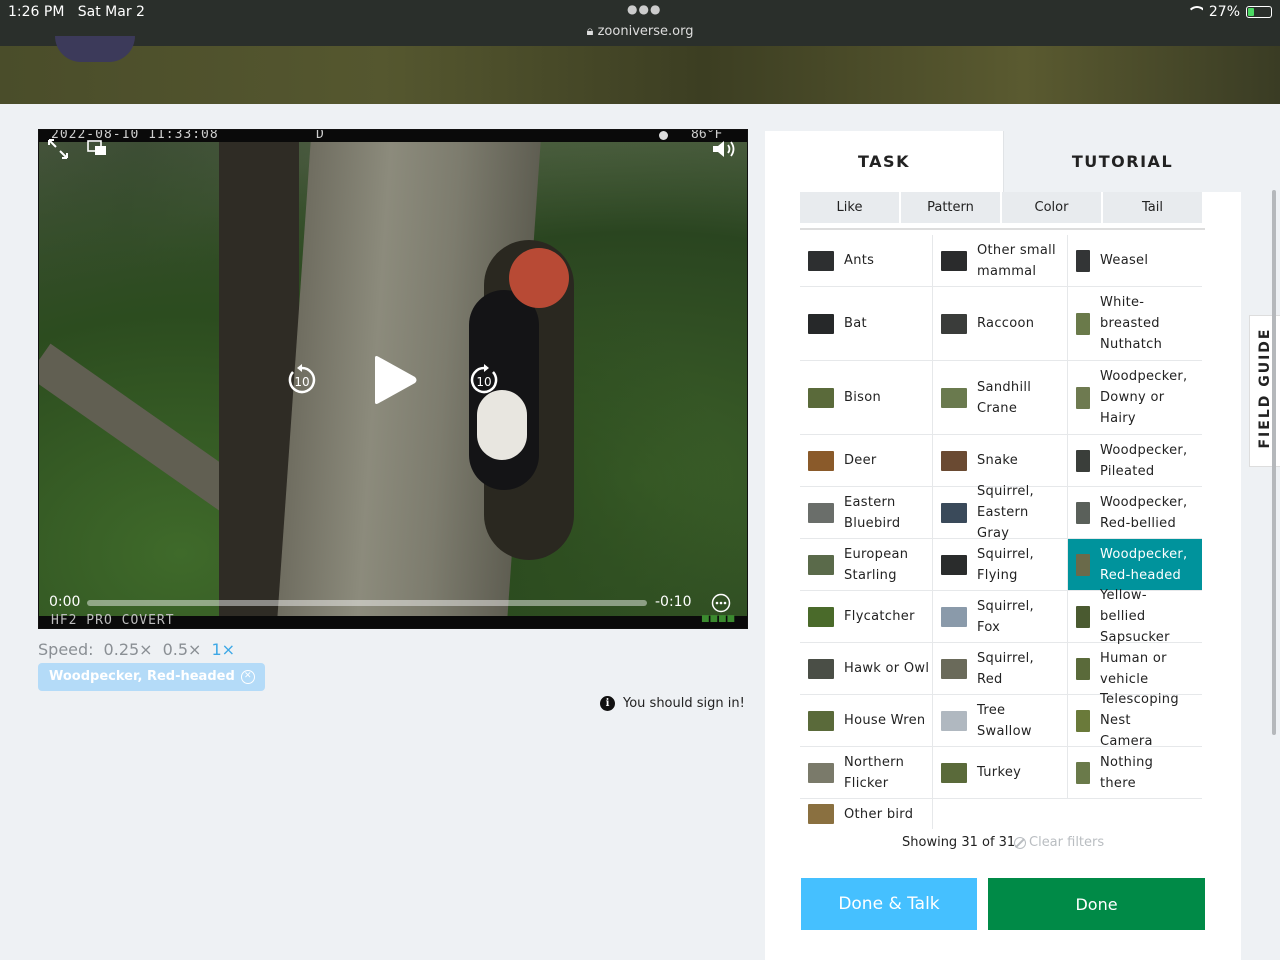 The height and width of the screenshot is (960, 1280). Describe the element at coordinates (640, 31) in the screenshot. I see `address-bar: 🔒︎ zooniverse.org` at that location.